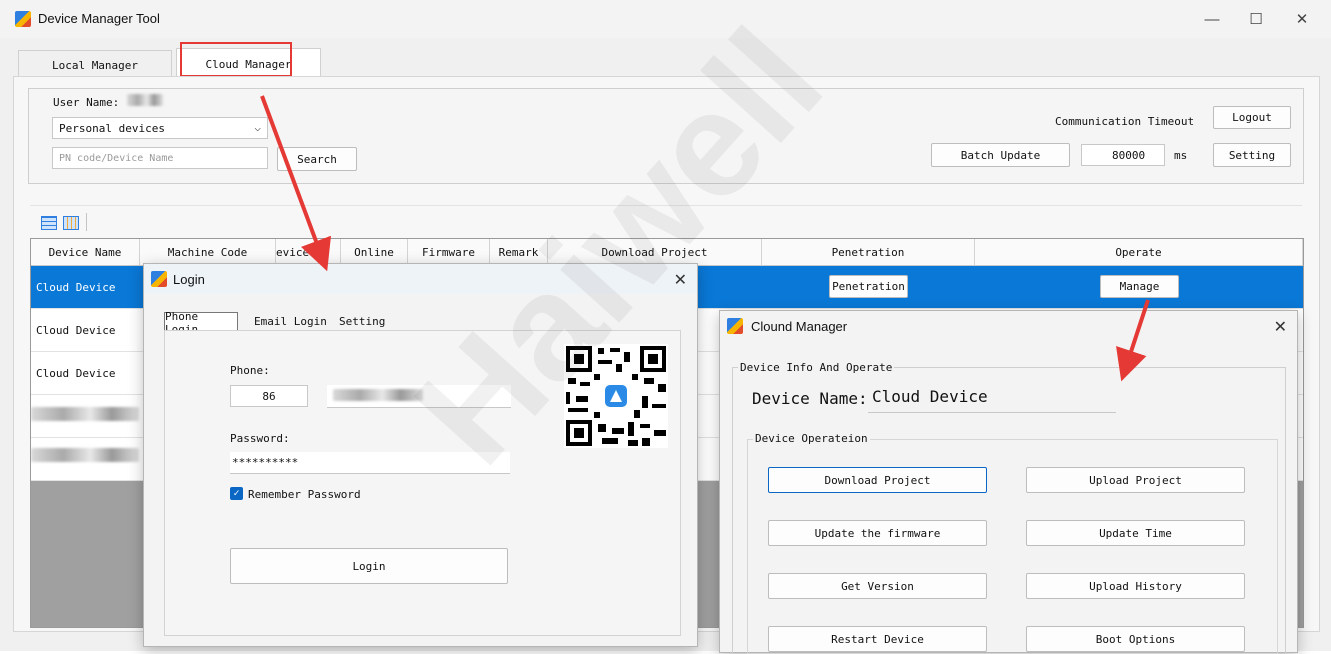  What do you see at coordinates (112, 128) in the screenshot?
I see `device-filter-value: Personal devices` at bounding box center [112, 128].